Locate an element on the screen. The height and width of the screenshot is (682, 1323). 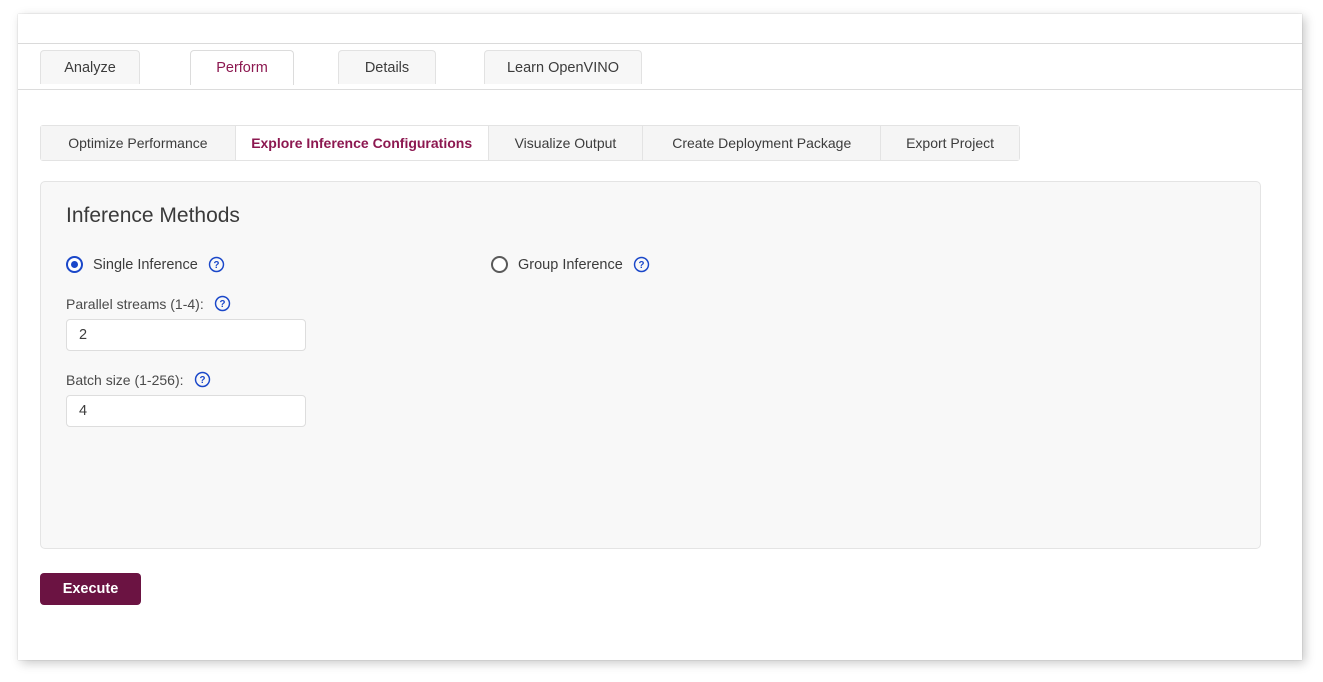
tab-learn-openvino-label: Learn OpenVINO is located at coordinates (563, 68).